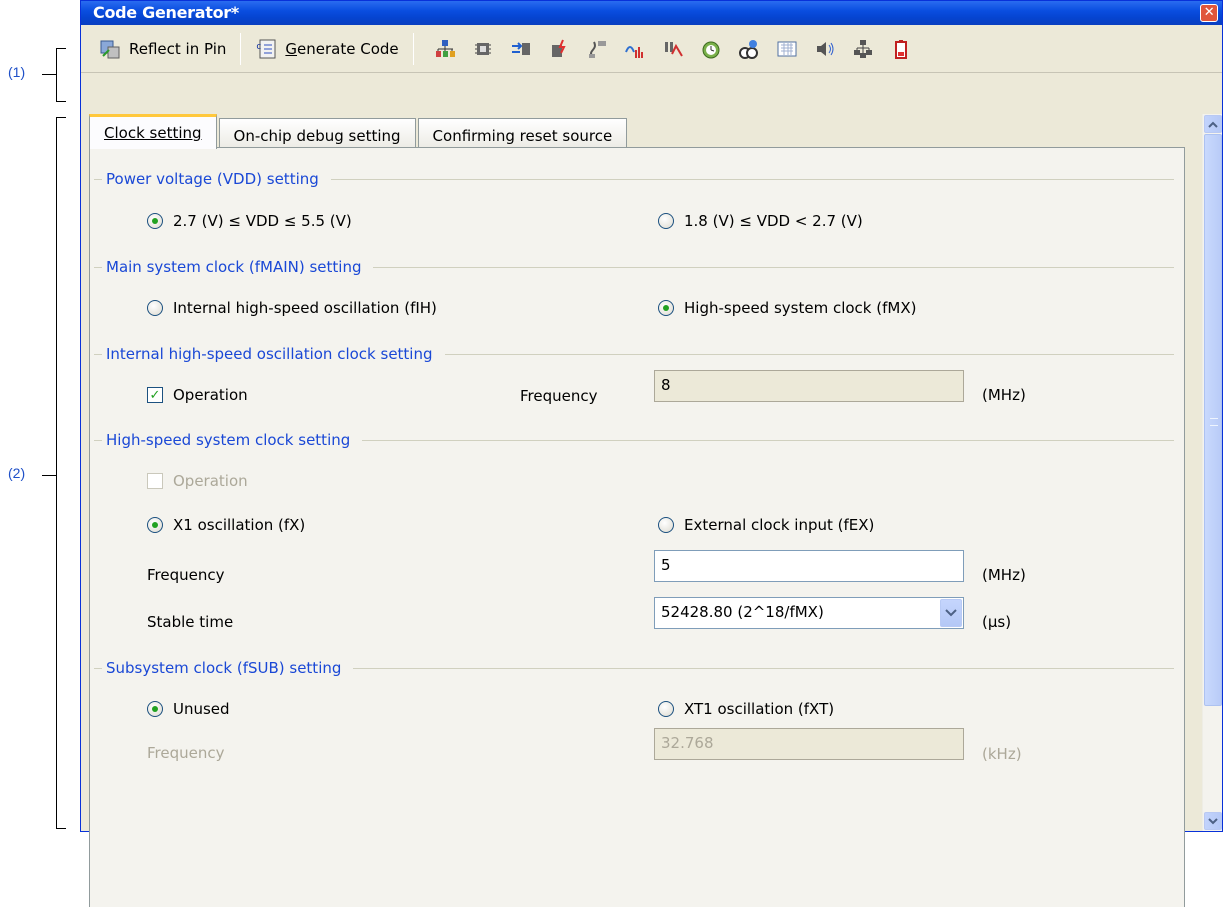 Image resolution: width=1223 pixels, height=907 pixels. I want to click on vdd-low-radio, so click(666, 221).